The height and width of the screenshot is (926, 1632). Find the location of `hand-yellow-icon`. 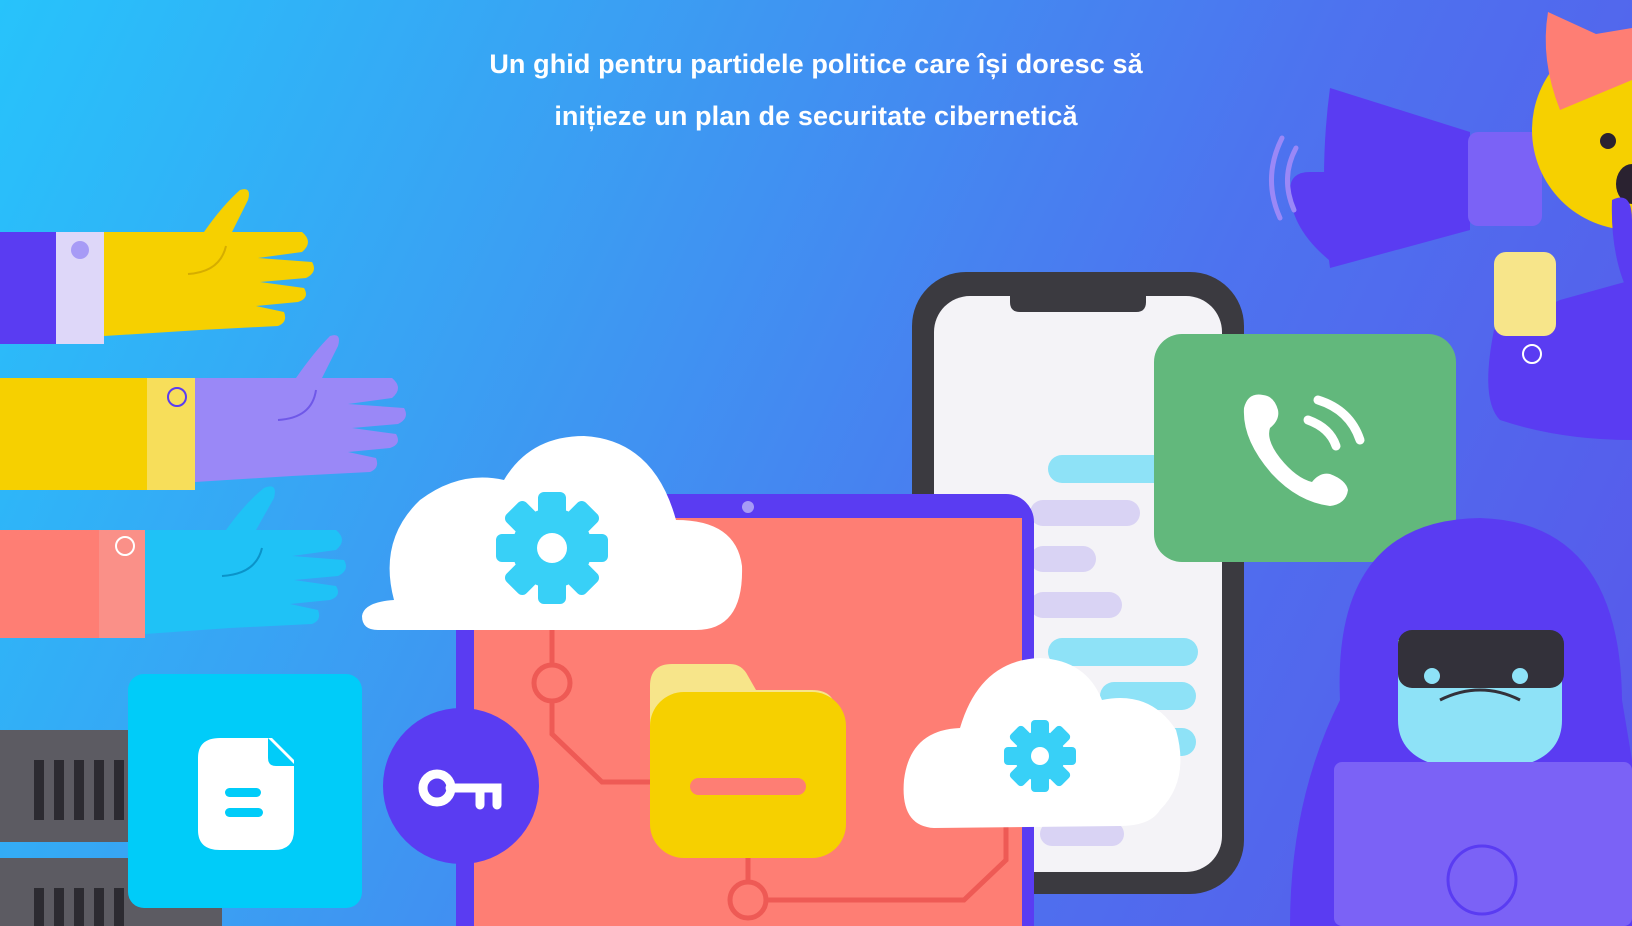

hand-yellow-icon is located at coordinates (157, 266).